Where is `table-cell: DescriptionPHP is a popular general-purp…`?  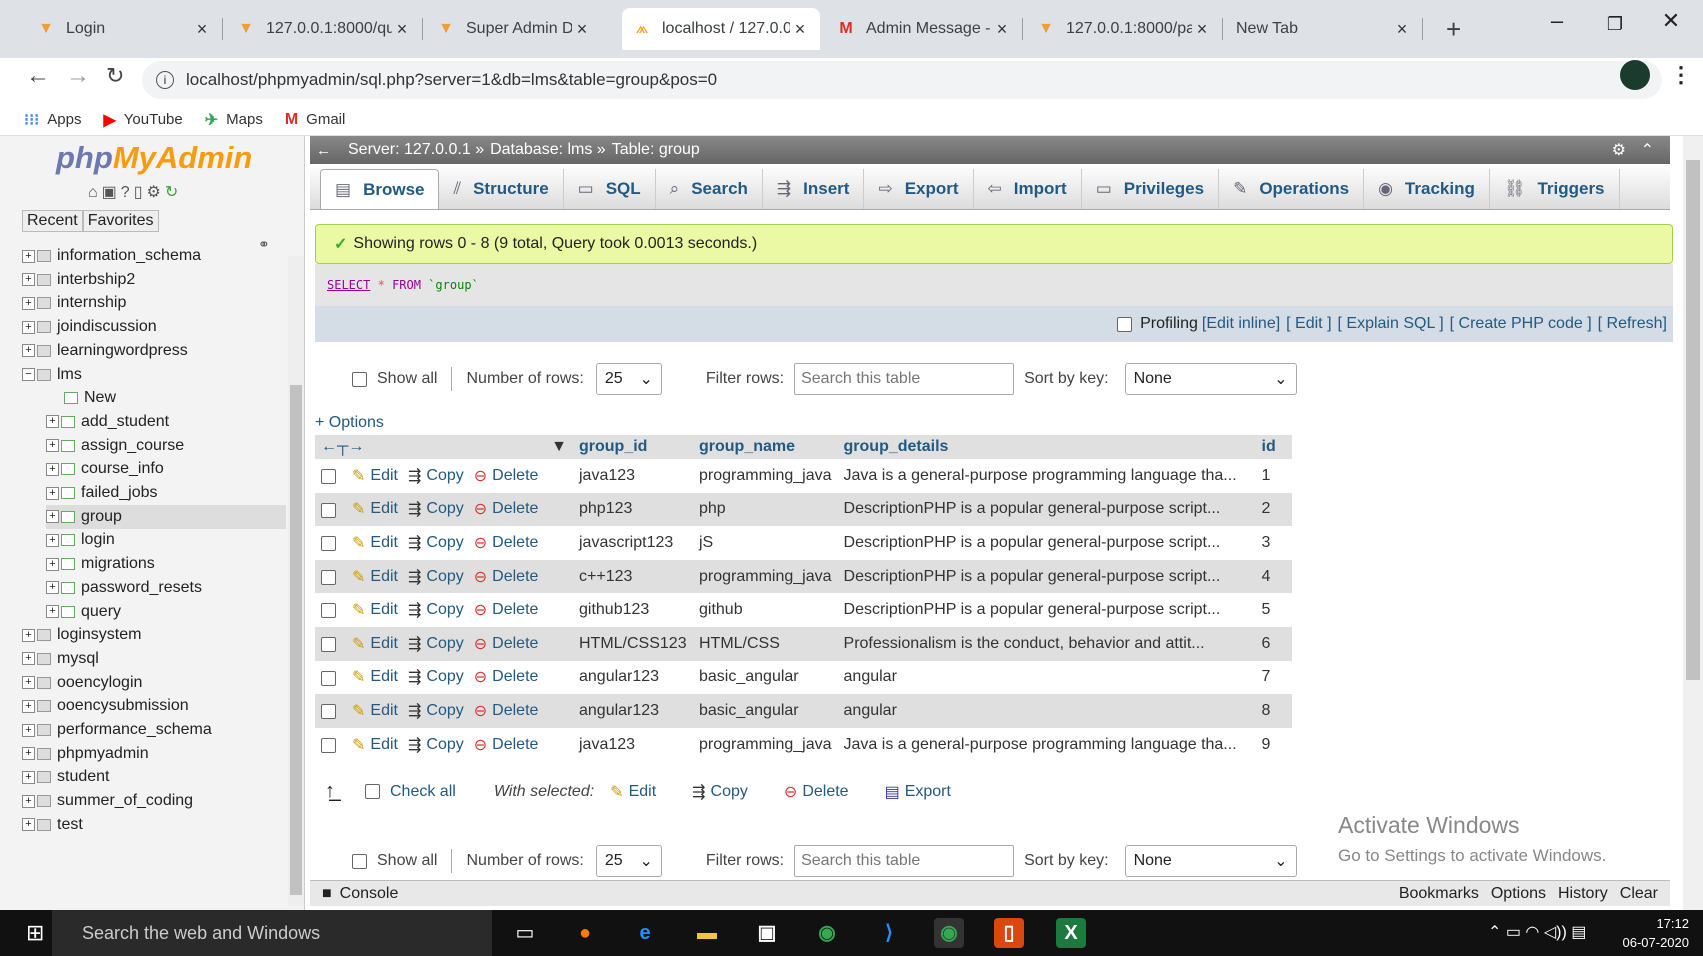 table-cell: DescriptionPHP is a popular general-purp… is located at coordinates (1047, 610).